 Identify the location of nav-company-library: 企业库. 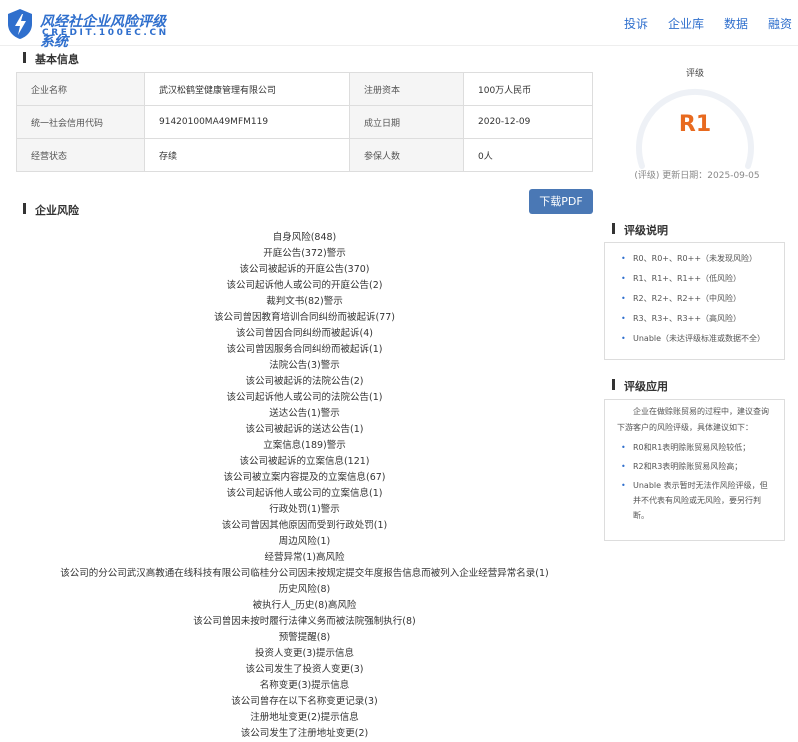
(686, 23).